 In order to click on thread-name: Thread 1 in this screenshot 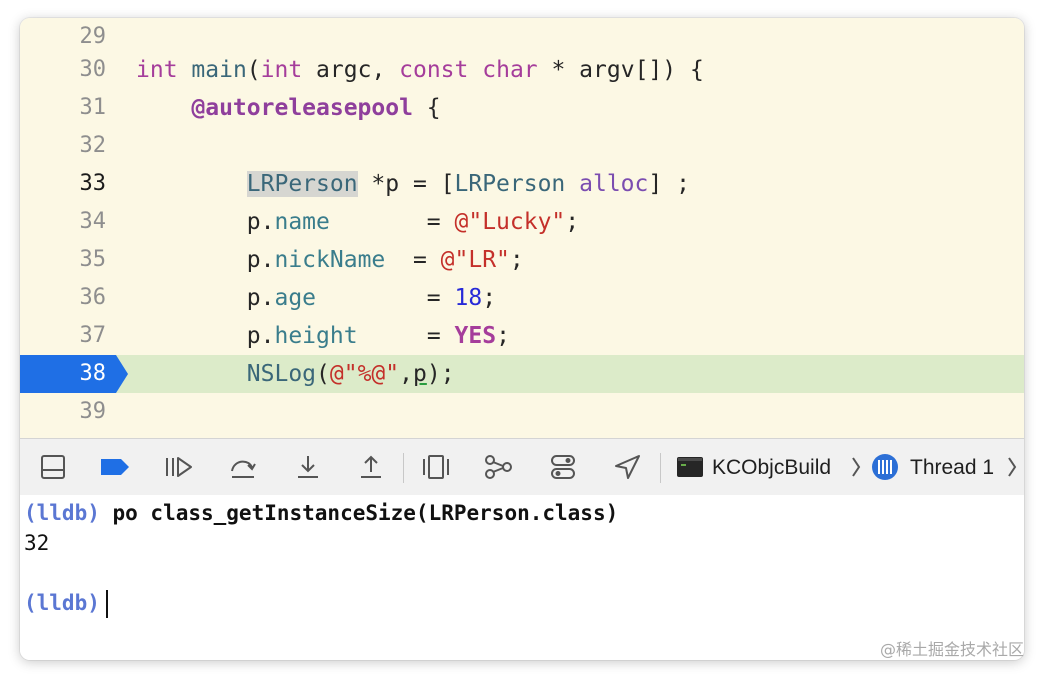, I will do `click(952, 468)`.